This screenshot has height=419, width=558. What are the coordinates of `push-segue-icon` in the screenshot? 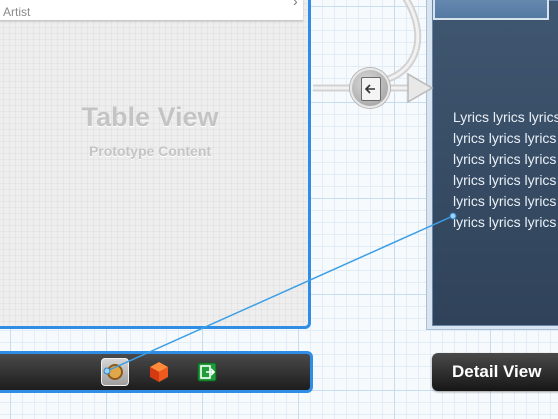 It's located at (370, 88).